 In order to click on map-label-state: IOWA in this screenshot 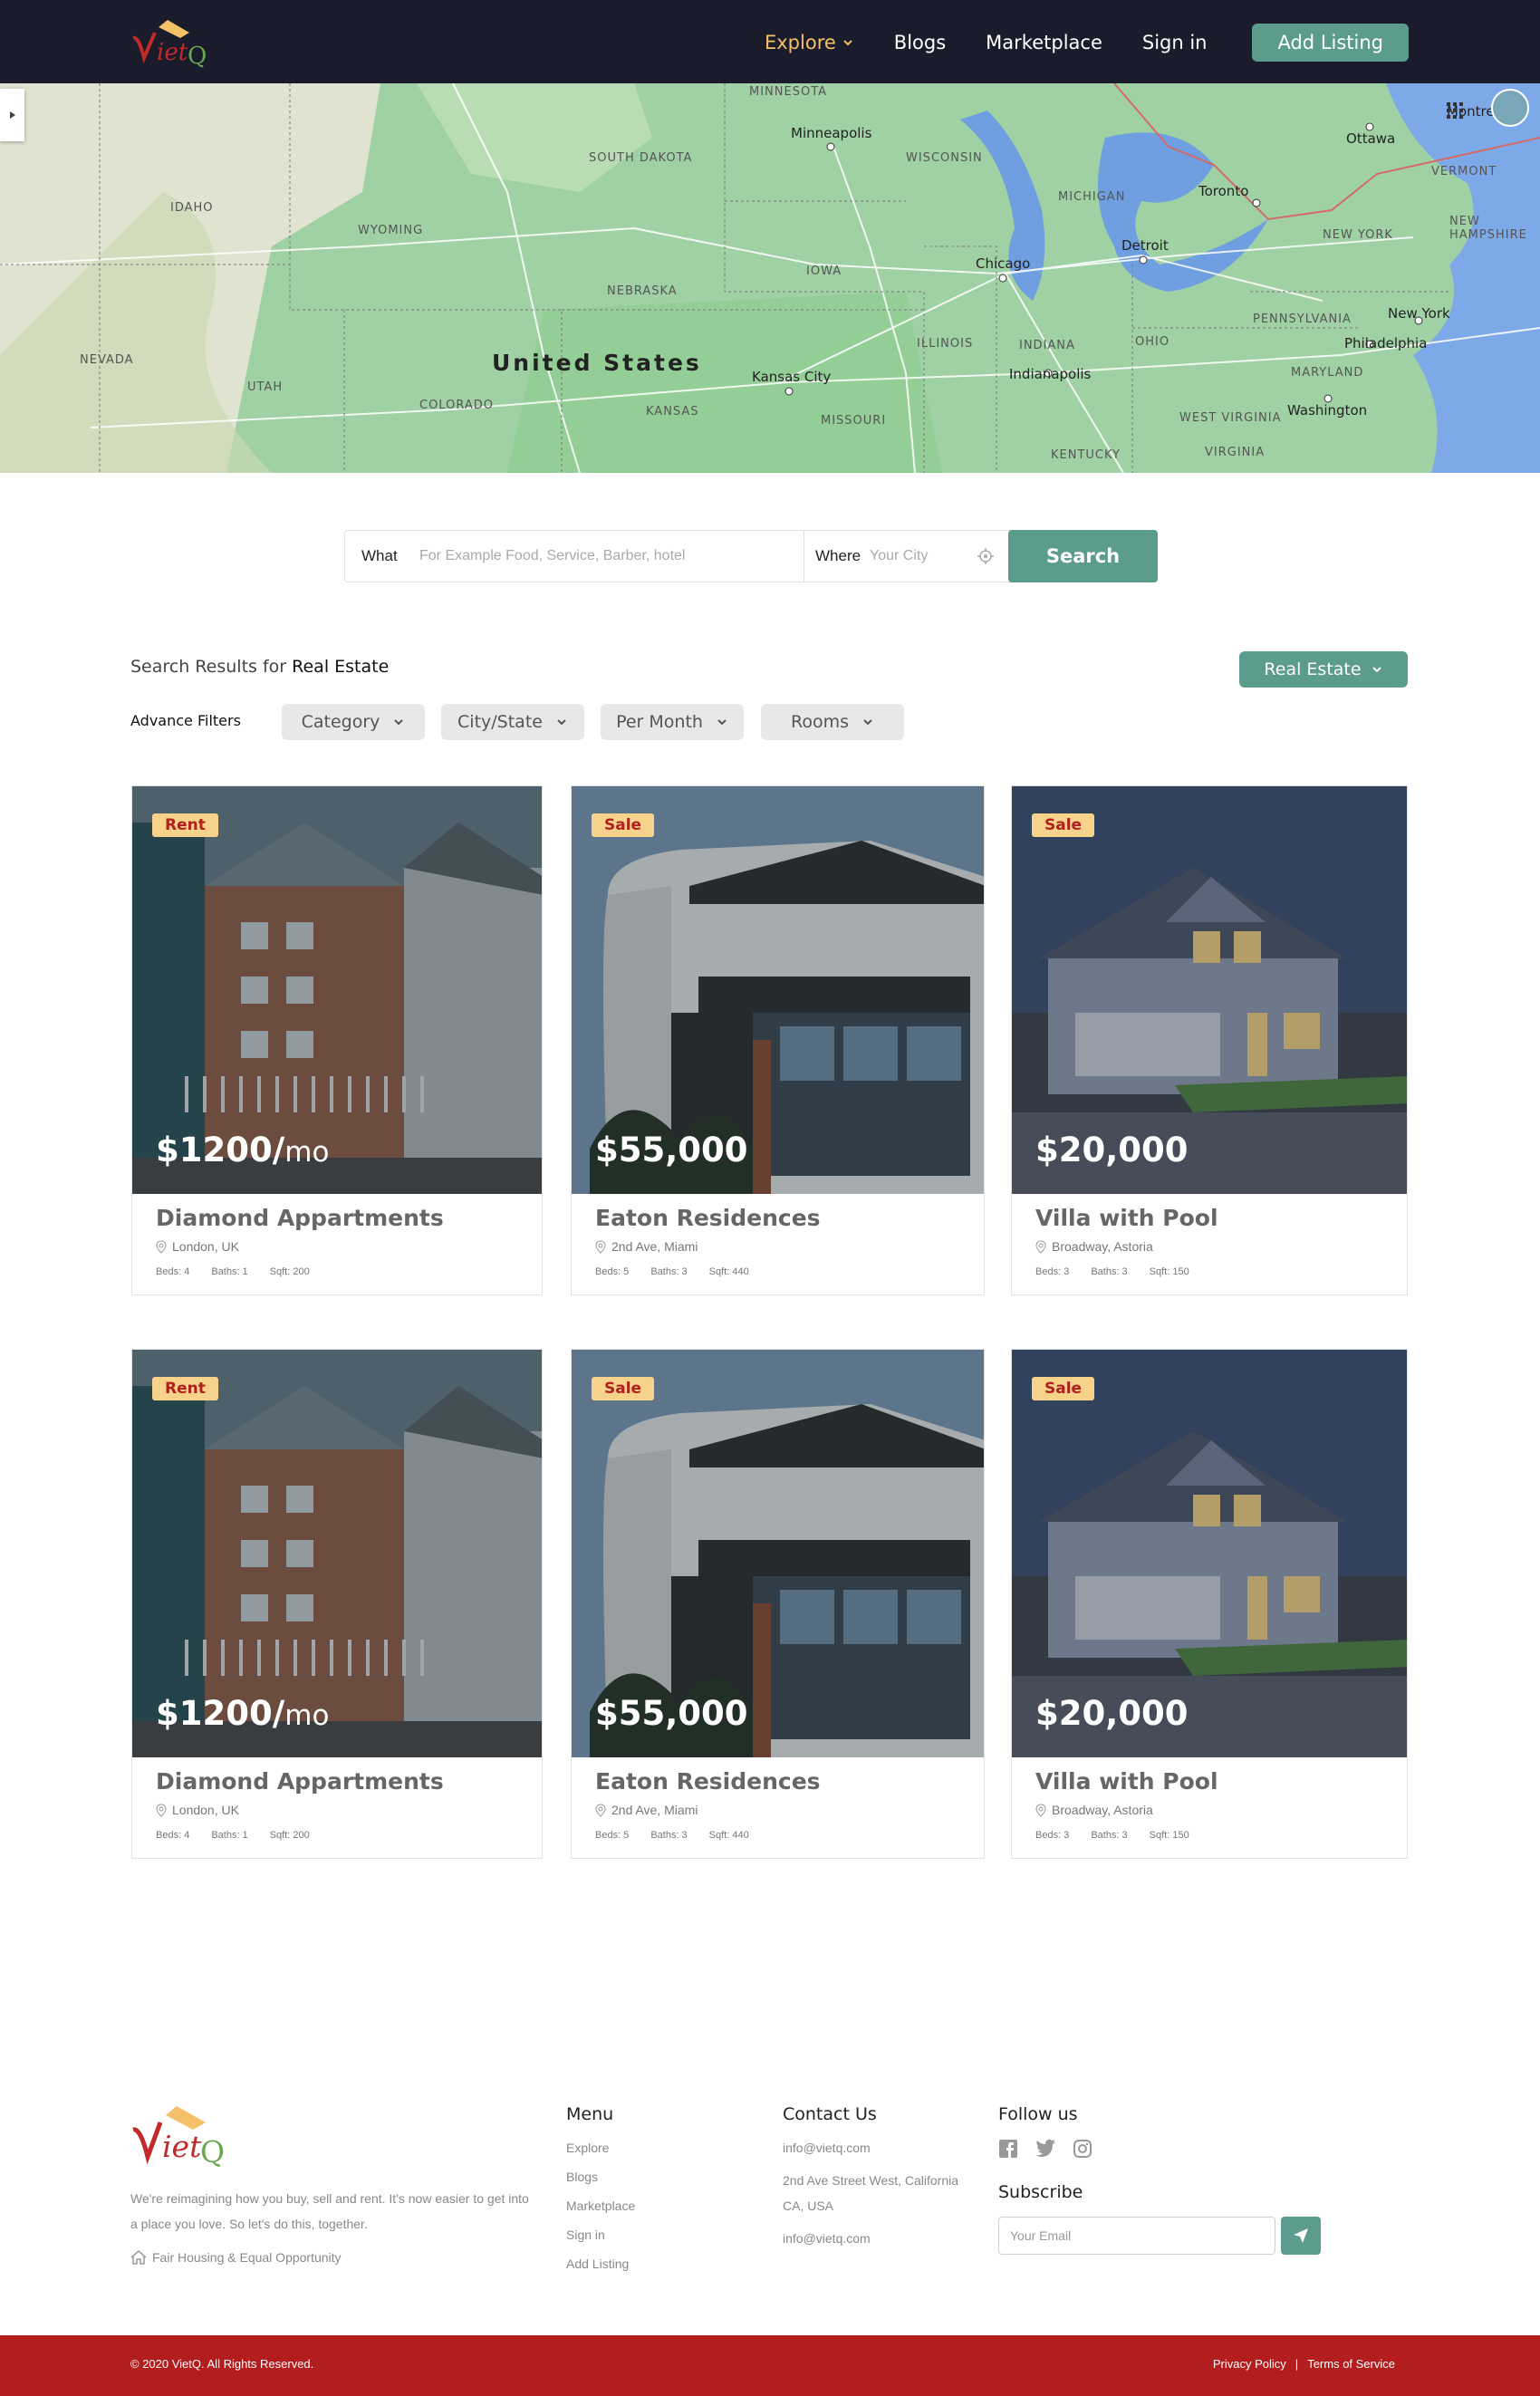, I will do `click(824, 271)`.